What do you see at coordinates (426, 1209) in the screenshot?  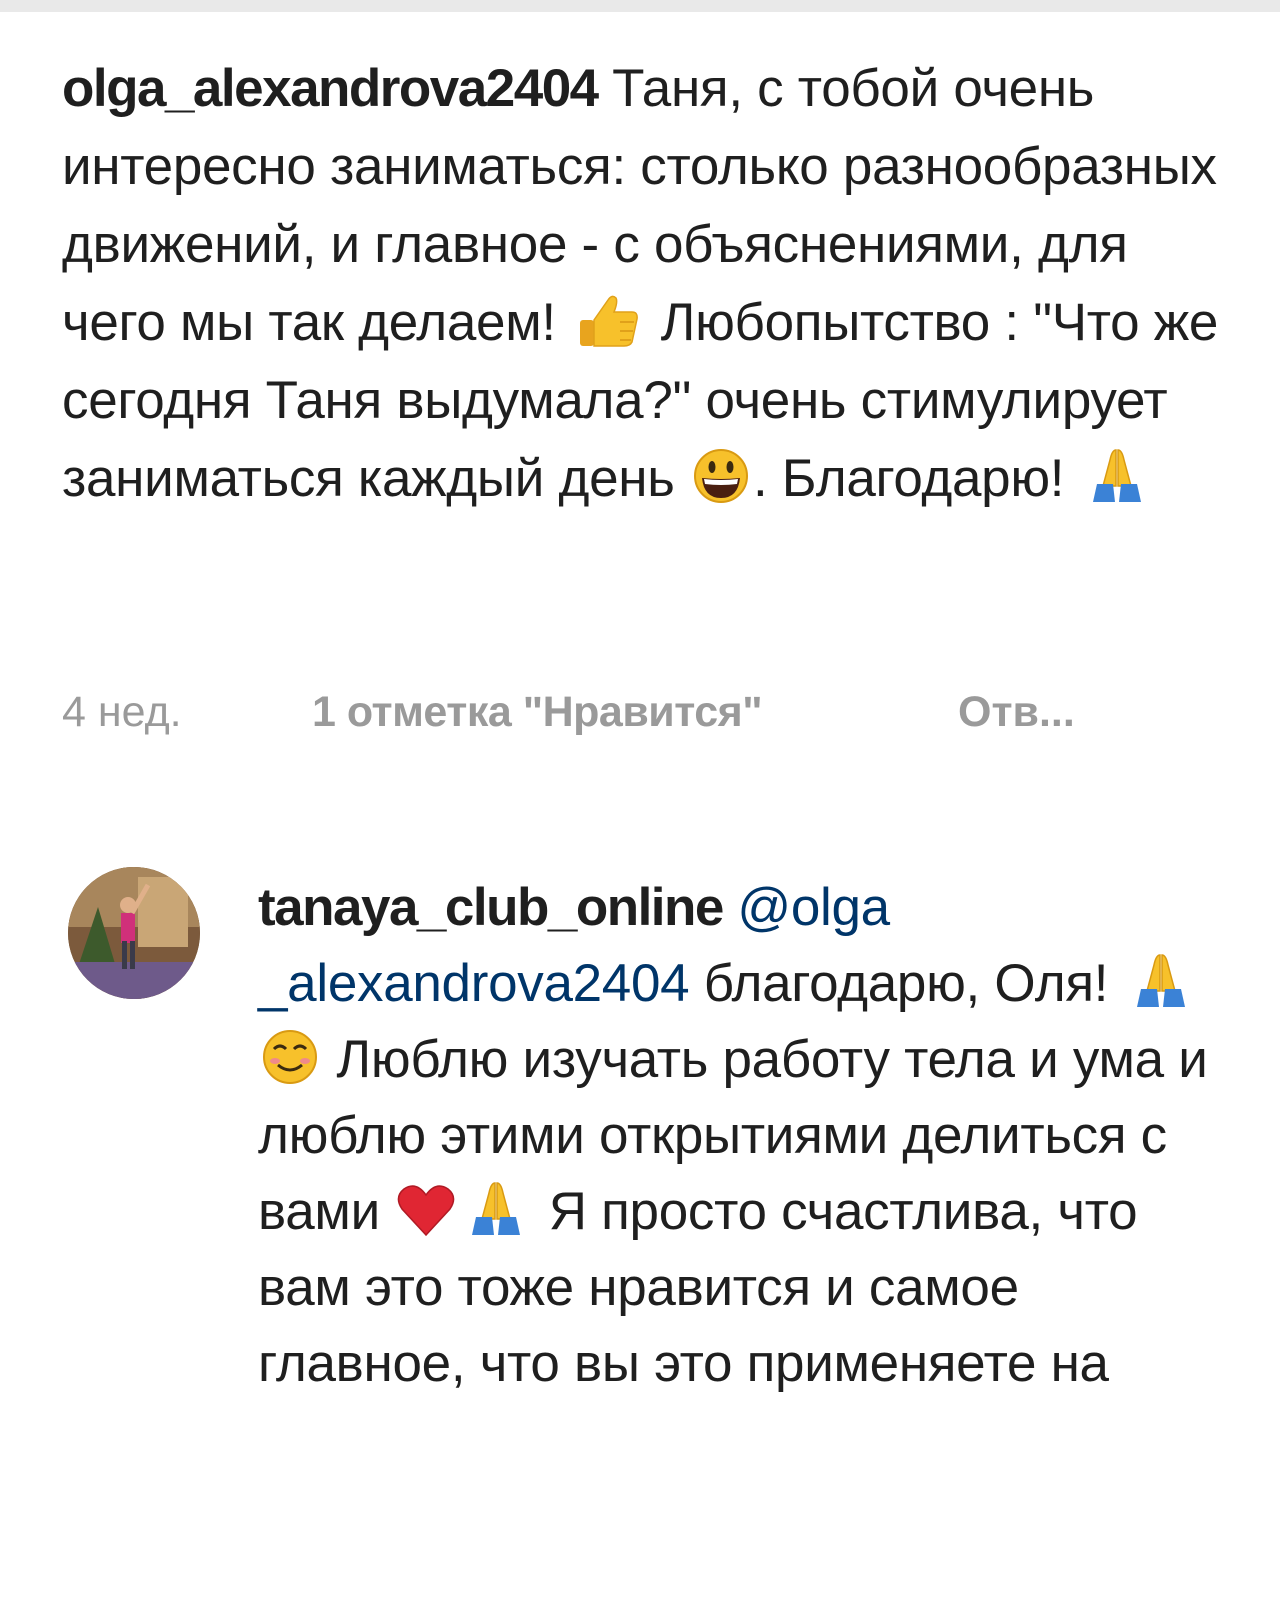 I see `red-heart-icon` at bounding box center [426, 1209].